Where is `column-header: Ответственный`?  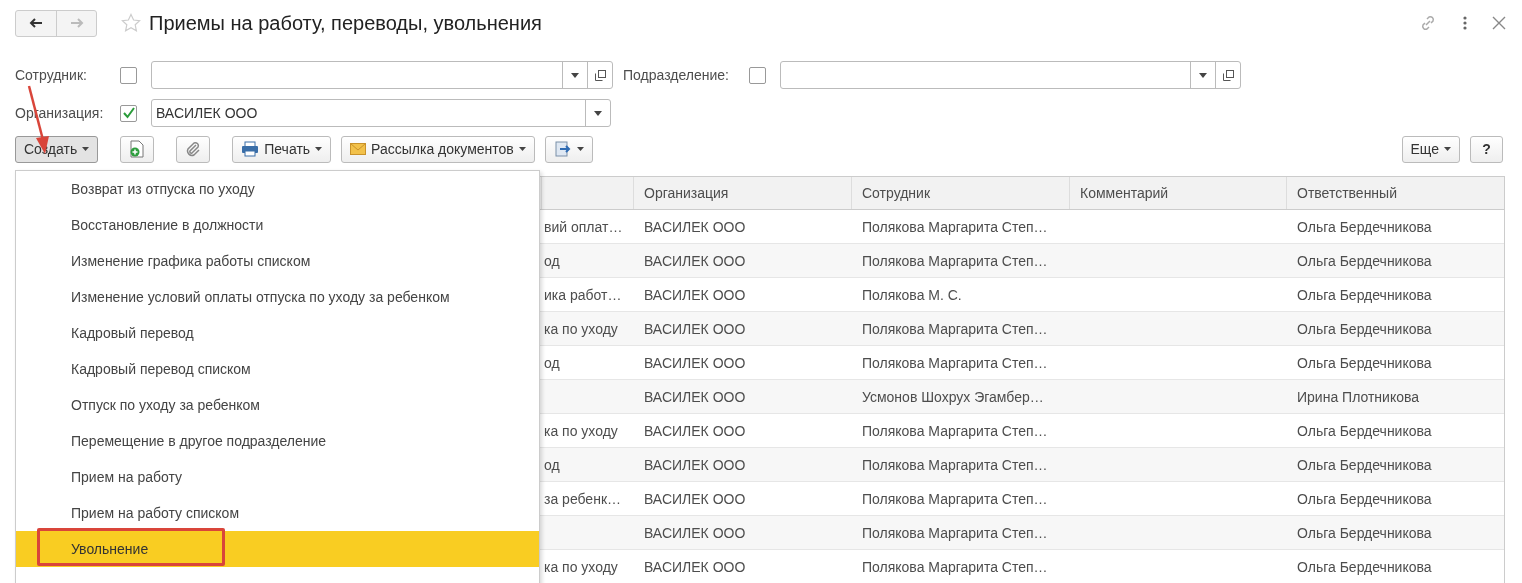 column-header: Ответственный is located at coordinates (1395, 193).